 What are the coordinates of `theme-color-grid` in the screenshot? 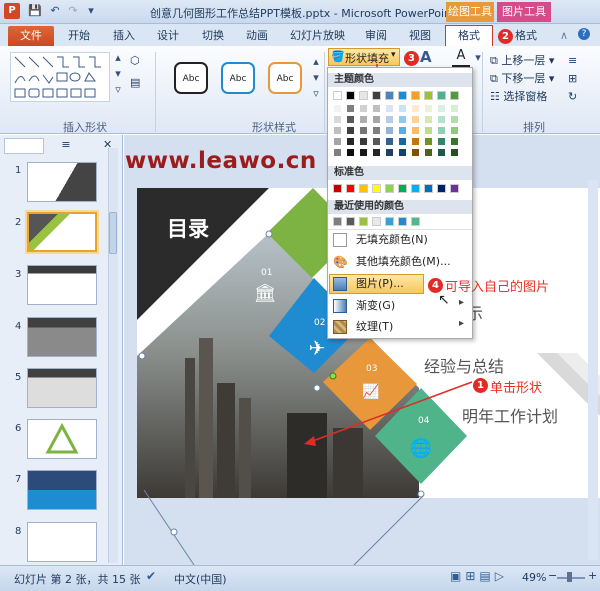 It's located at (403, 132).